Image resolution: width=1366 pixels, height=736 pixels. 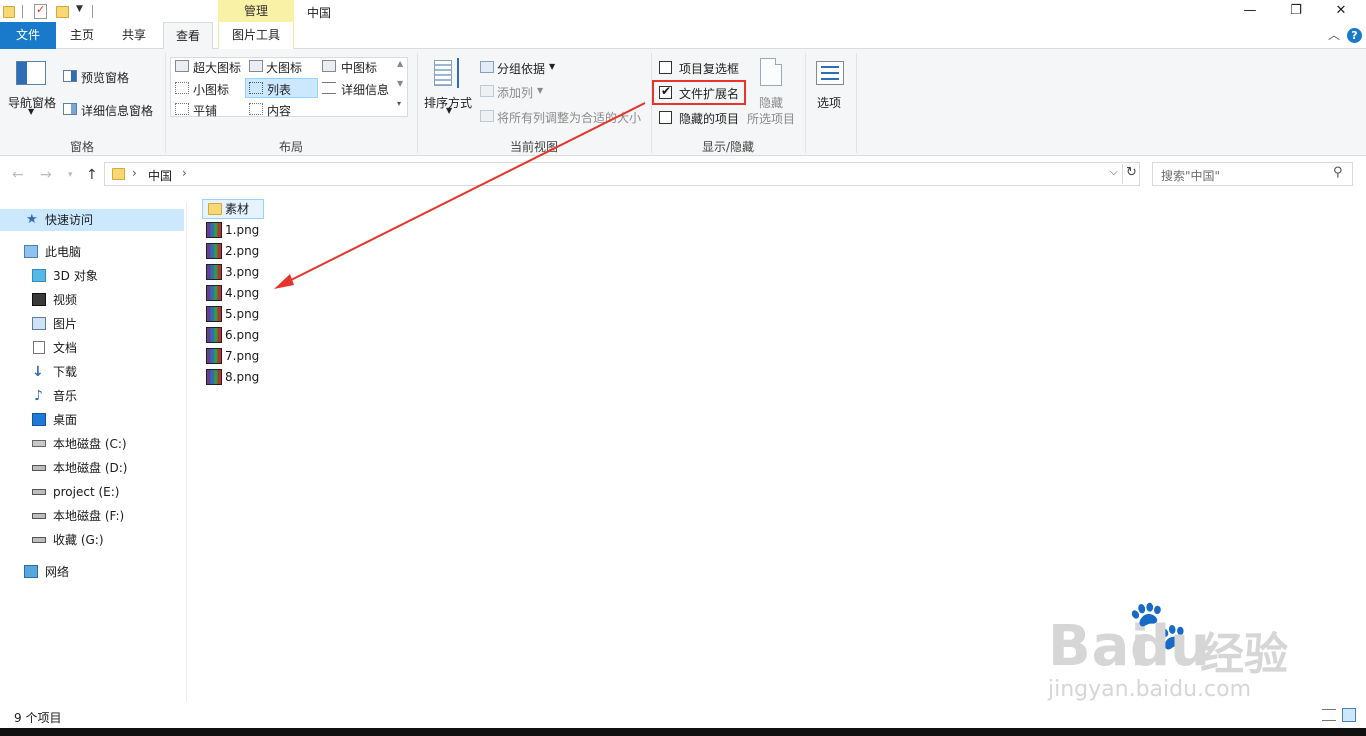 I want to click on item-count: 9 个项目, so click(x=38, y=718).